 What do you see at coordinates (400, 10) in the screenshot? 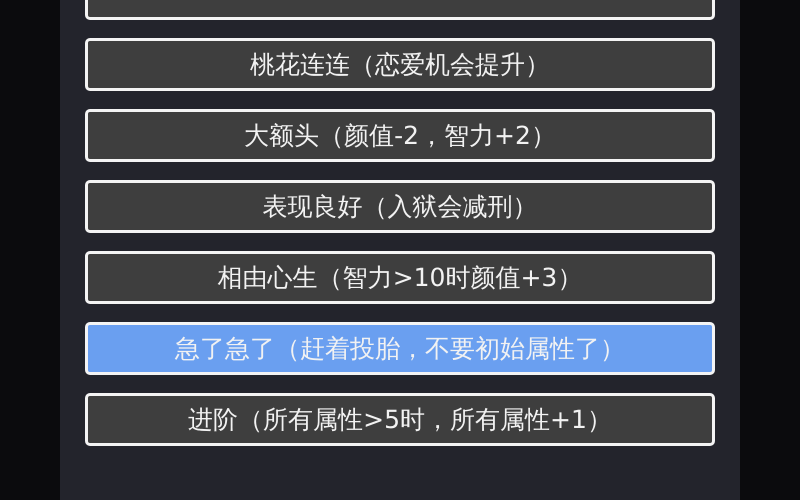
I see `option-button` at bounding box center [400, 10].